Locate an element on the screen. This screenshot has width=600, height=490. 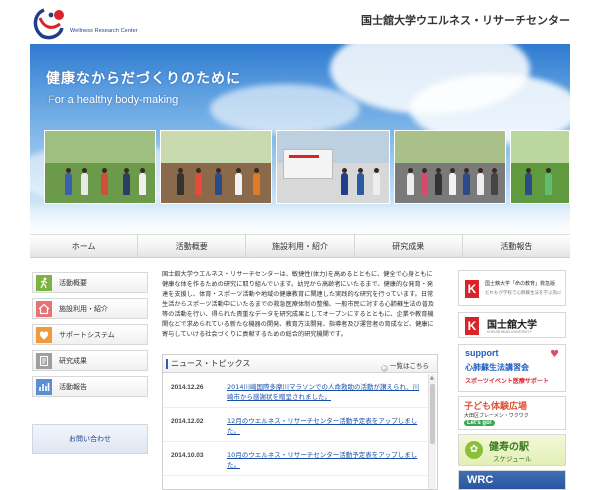
banner-university-sub: KOKUSHIKAN UNIVERSITY is located at coordinates (509, 332).